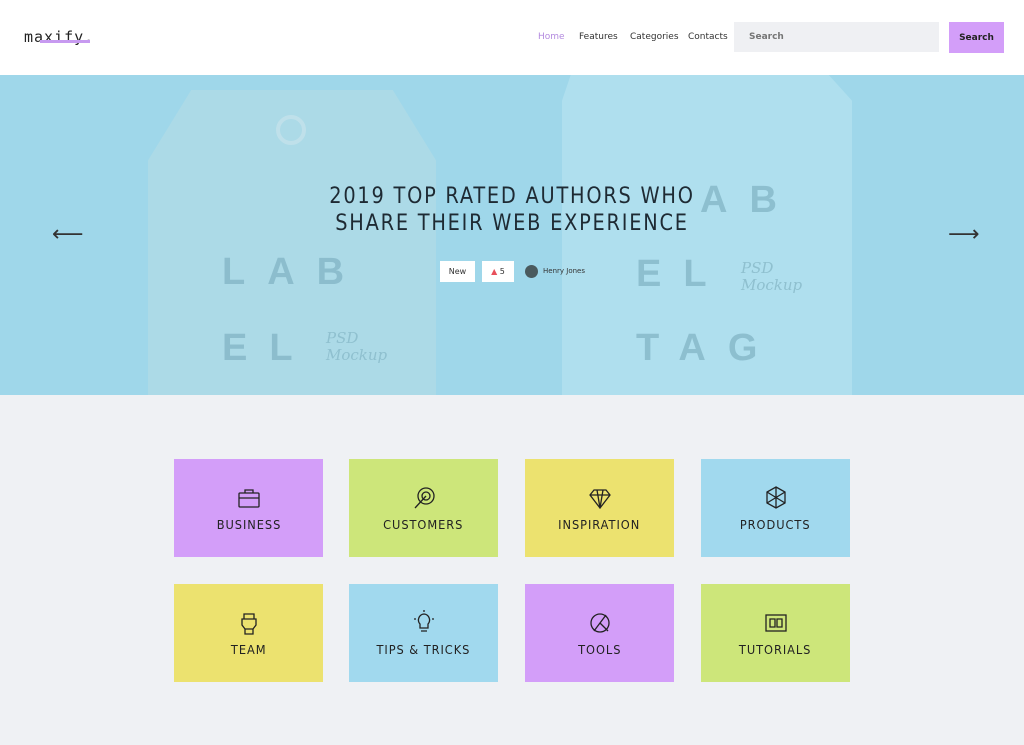 The image size is (1024, 745). I want to click on nav-contacts: Contacts, so click(708, 37).